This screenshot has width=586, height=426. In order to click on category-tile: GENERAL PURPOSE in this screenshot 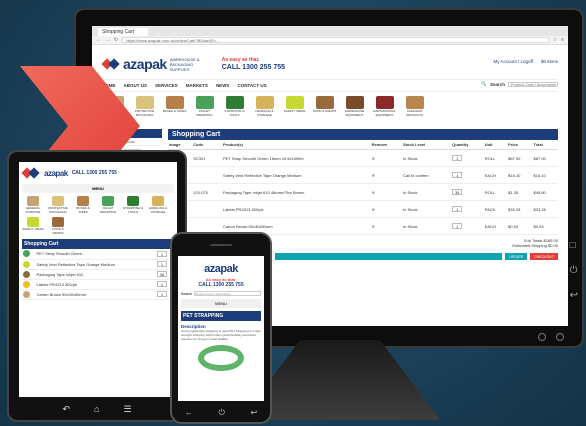, I will do `click(33, 205)`.